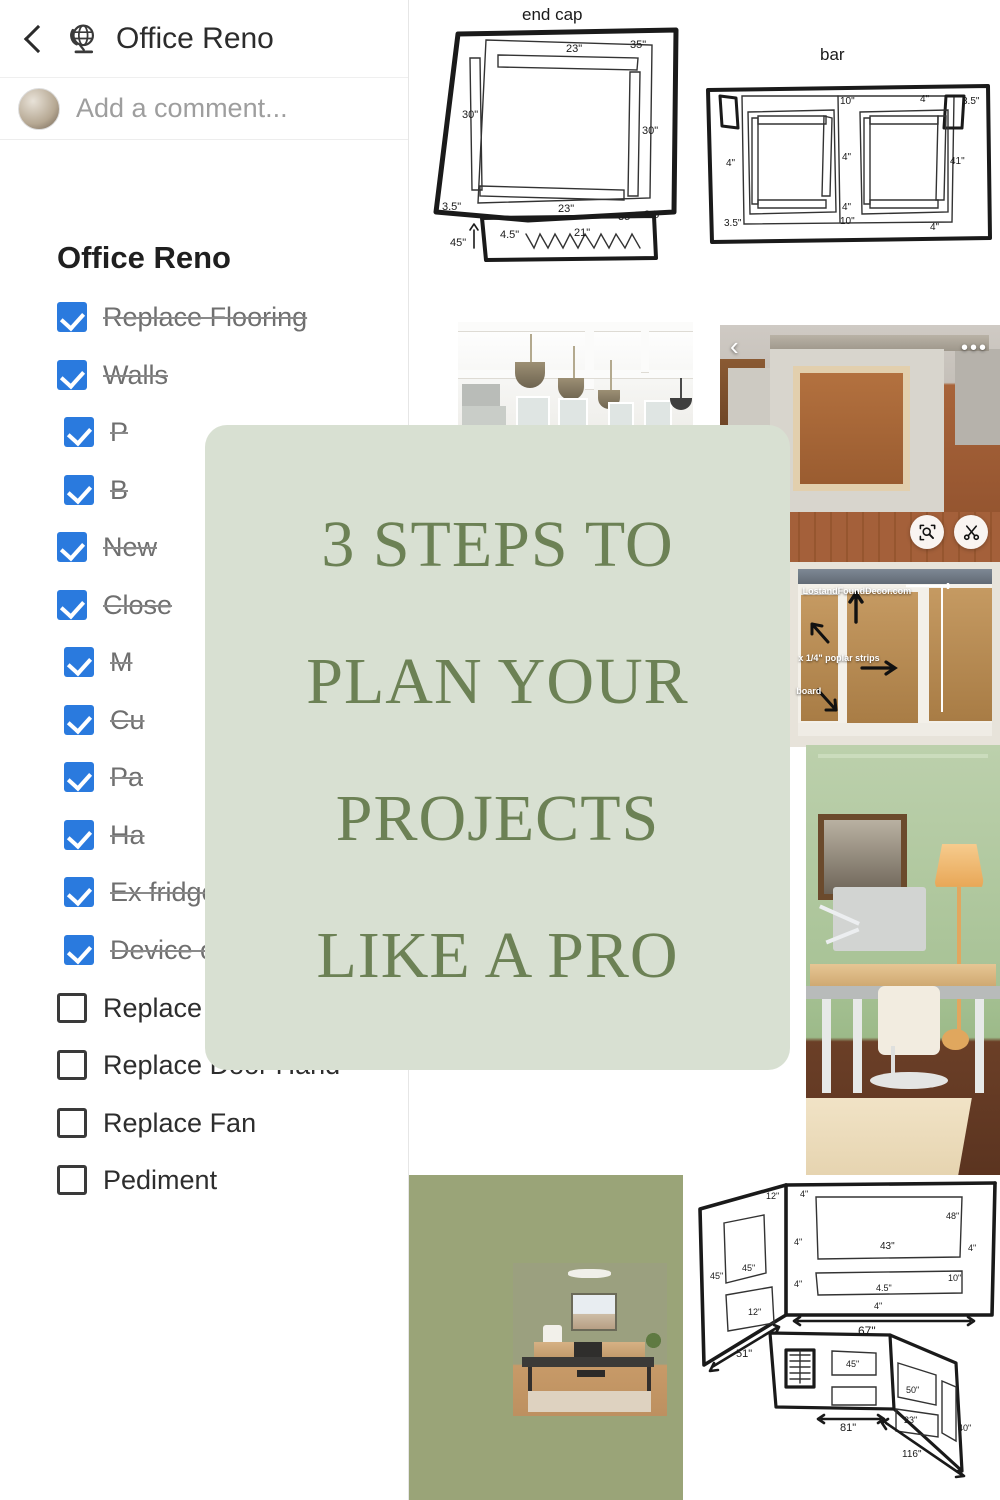 Image resolution: width=1000 pixels, height=1500 pixels. I want to click on sketch-bar: bar 10" 4" 3.5" 4" 4" 41" 4" 3.5" 10" 4", so click(849, 142).